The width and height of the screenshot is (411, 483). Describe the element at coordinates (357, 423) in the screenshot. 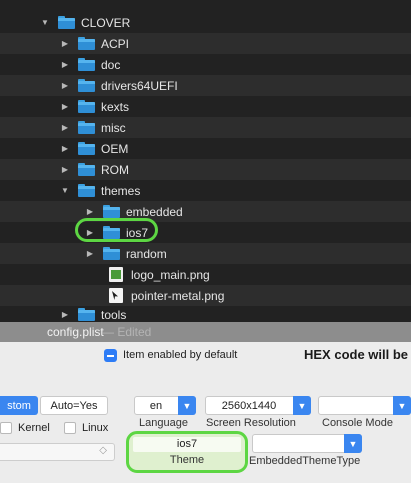

I see `console-mode-caption: Console Mode` at that location.